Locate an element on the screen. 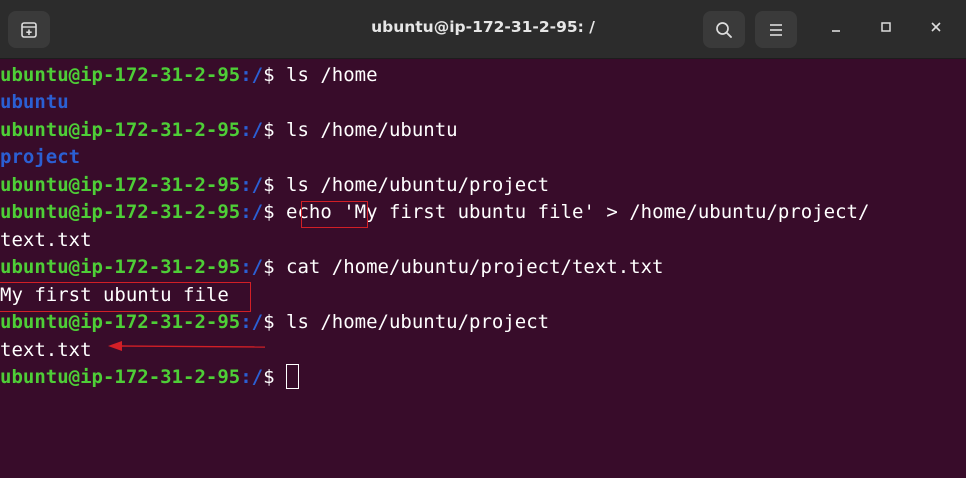 This screenshot has width=966, height=478. terminal-line: ubuntu@ip-172-31-2-95:/$ ls /home is located at coordinates (189, 75).